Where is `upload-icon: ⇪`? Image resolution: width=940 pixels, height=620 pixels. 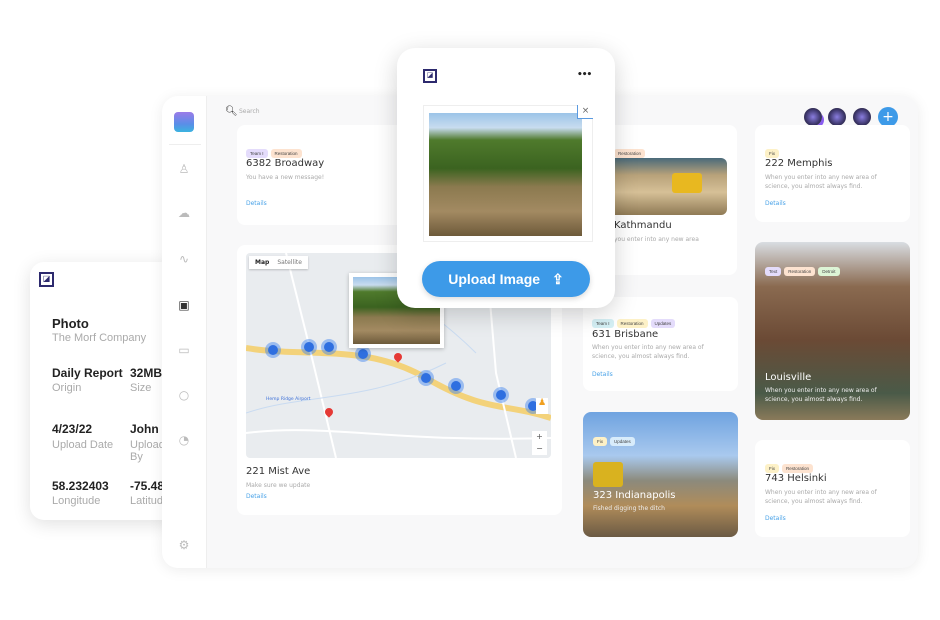 upload-icon: ⇪ is located at coordinates (558, 278).